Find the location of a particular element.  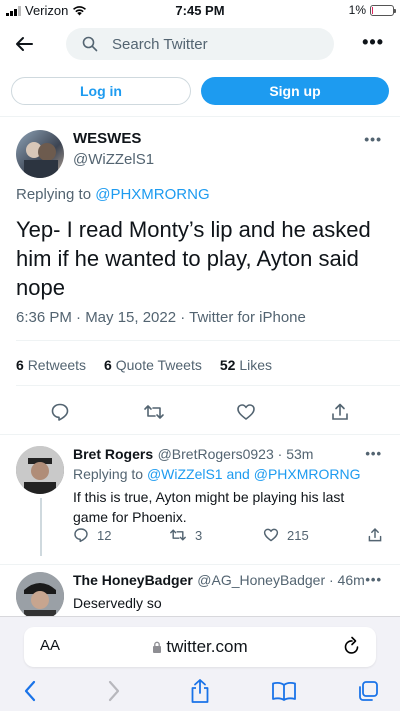

reply-share-action is located at coordinates (375, 535).